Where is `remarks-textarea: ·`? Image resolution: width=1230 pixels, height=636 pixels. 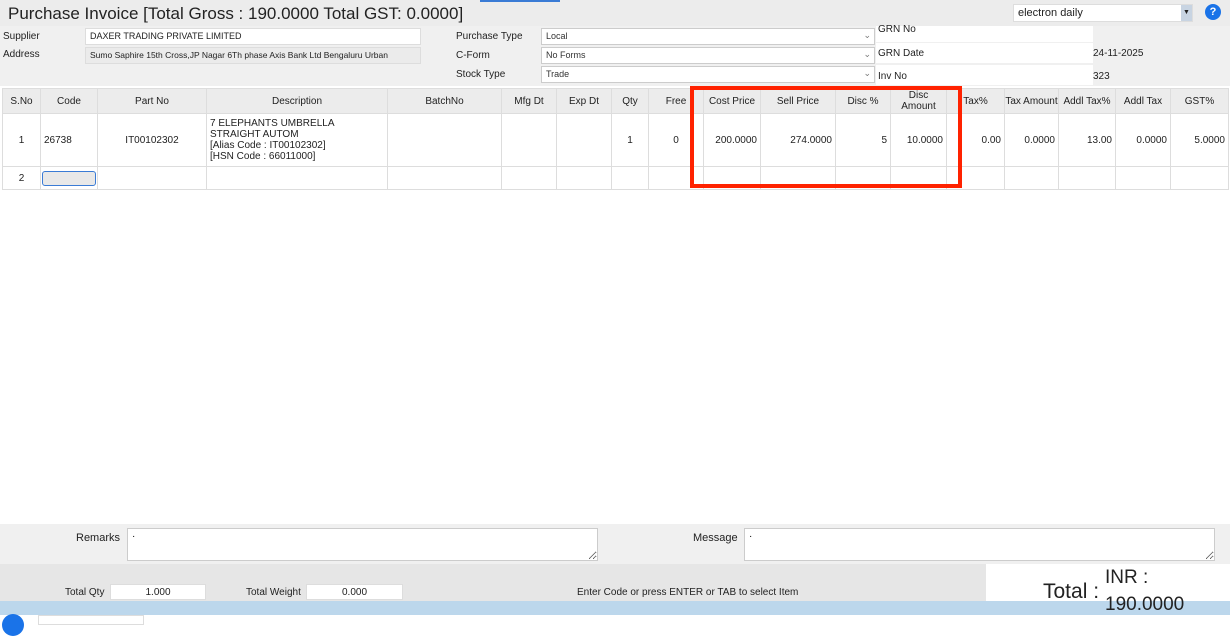
remarks-textarea: · is located at coordinates (362, 544).